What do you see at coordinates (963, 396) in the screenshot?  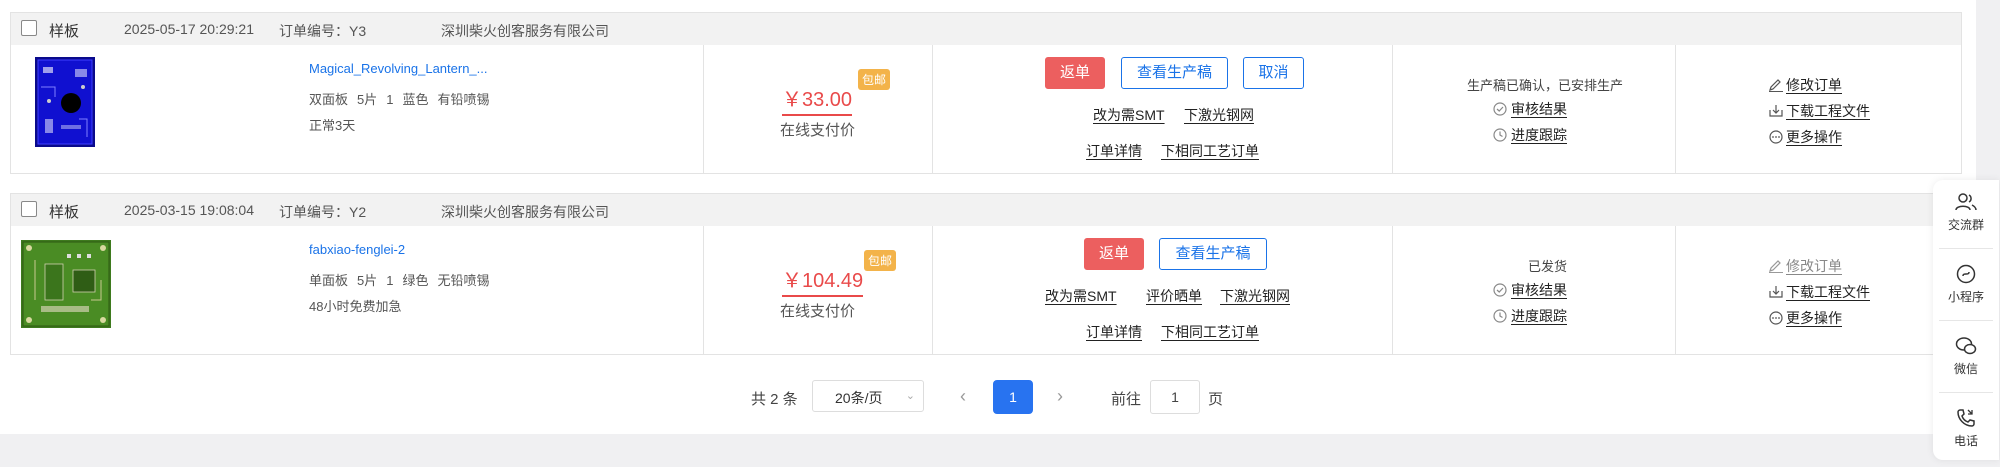 I see `prev-page-icon: ‹` at bounding box center [963, 396].